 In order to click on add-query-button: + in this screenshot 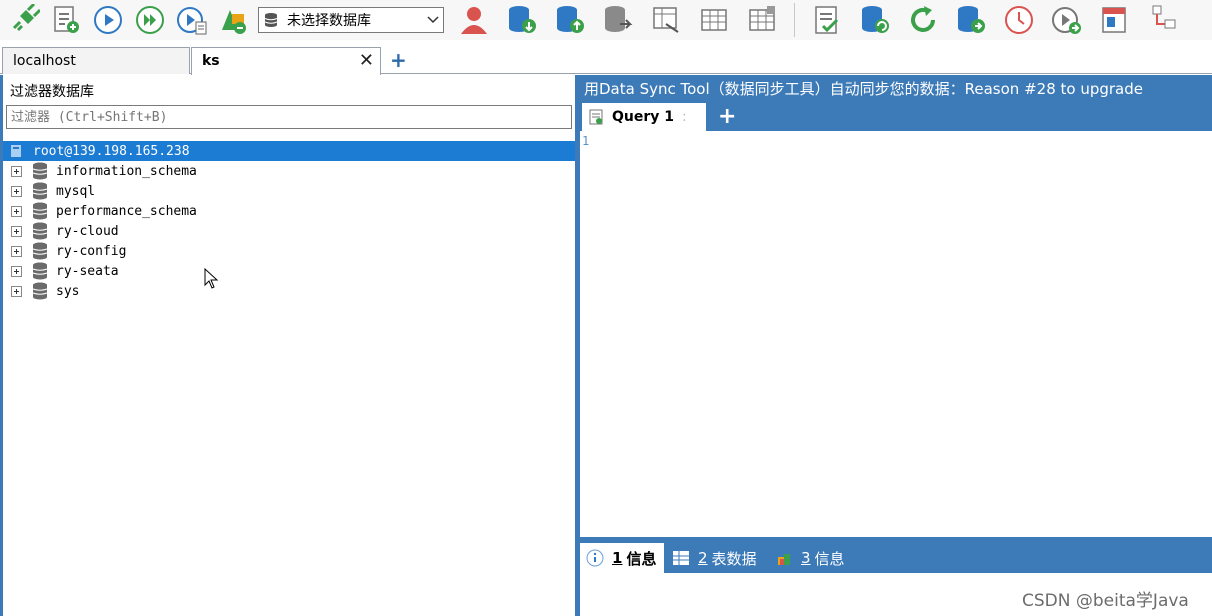, I will do `click(727, 116)`.